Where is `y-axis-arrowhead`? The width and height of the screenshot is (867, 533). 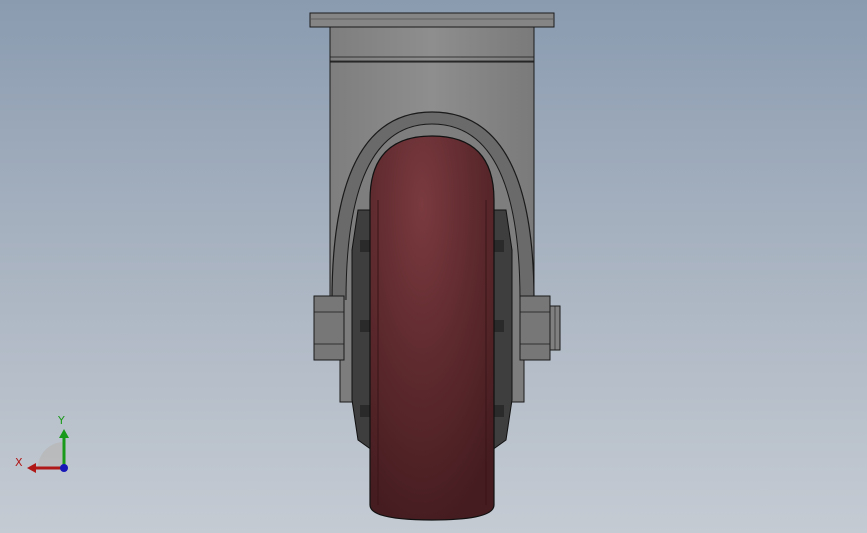 y-axis-arrowhead is located at coordinates (64, 433).